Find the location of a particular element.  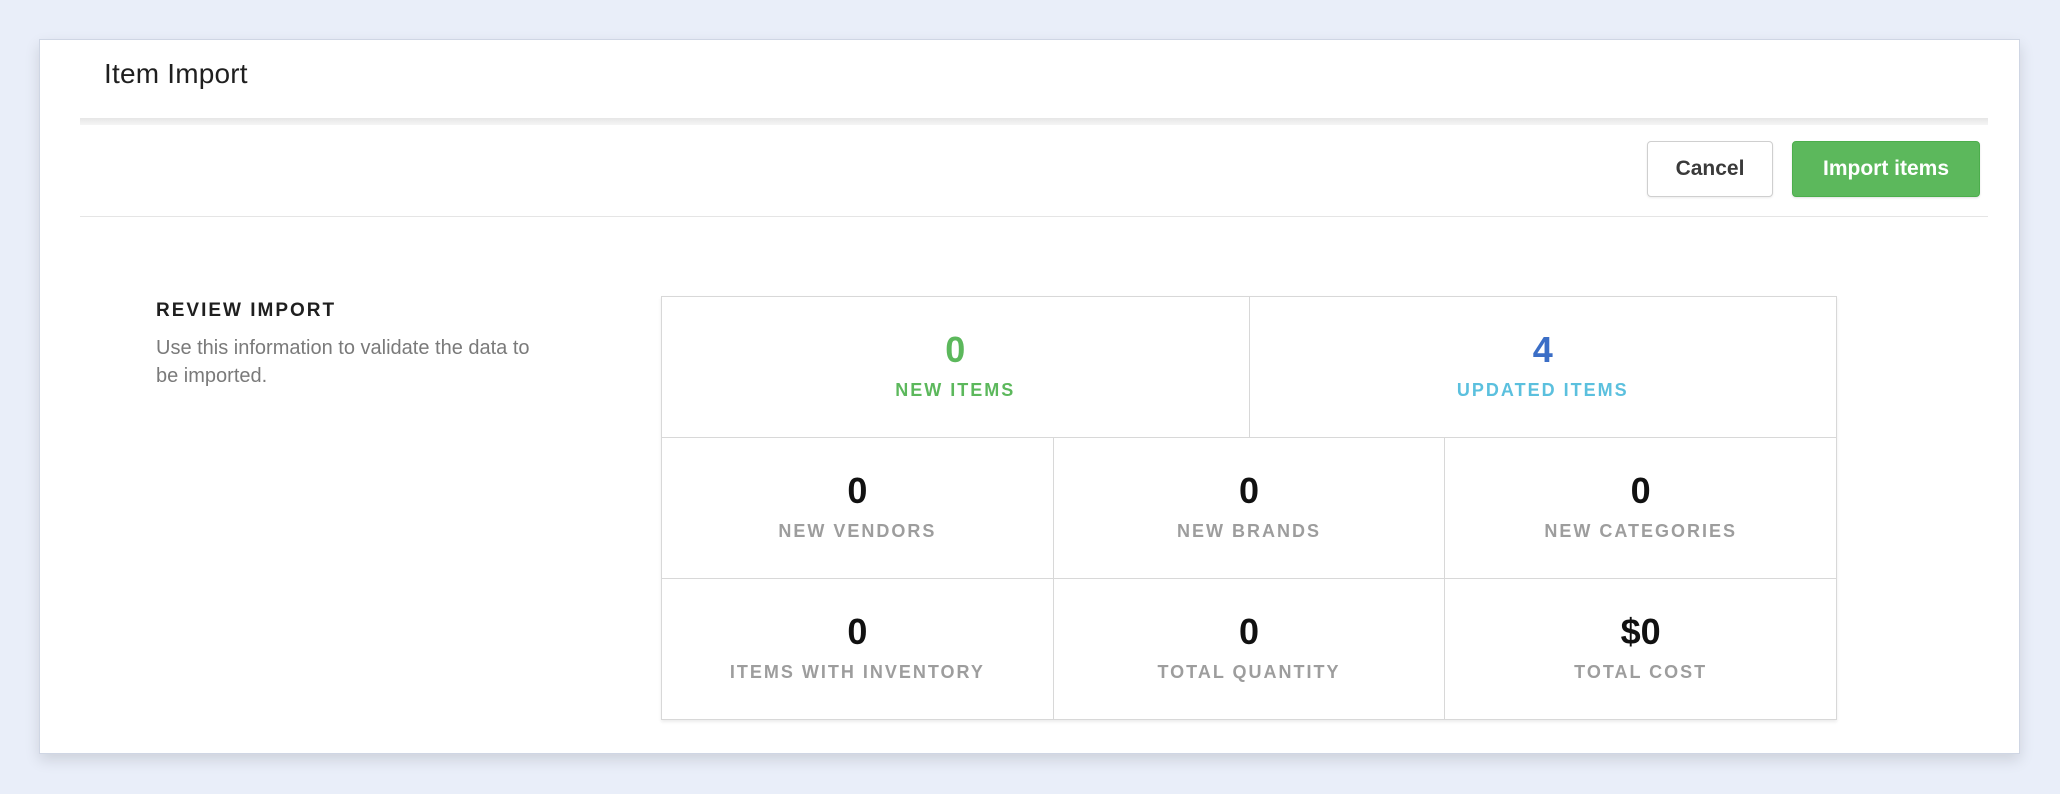

stat-label: UPDATED ITEMS is located at coordinates (1542, 389).